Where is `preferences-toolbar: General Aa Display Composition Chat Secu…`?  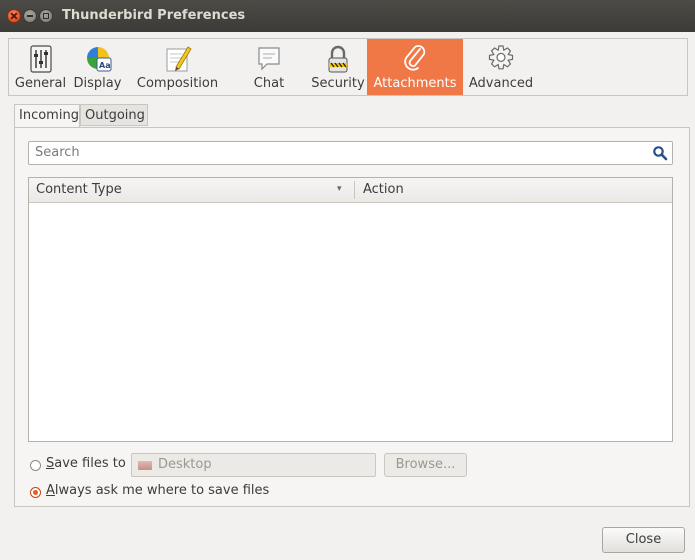
preferences-toolbar: General Aa Display Composition Chat Secu… is located at coordinates (348, 67).